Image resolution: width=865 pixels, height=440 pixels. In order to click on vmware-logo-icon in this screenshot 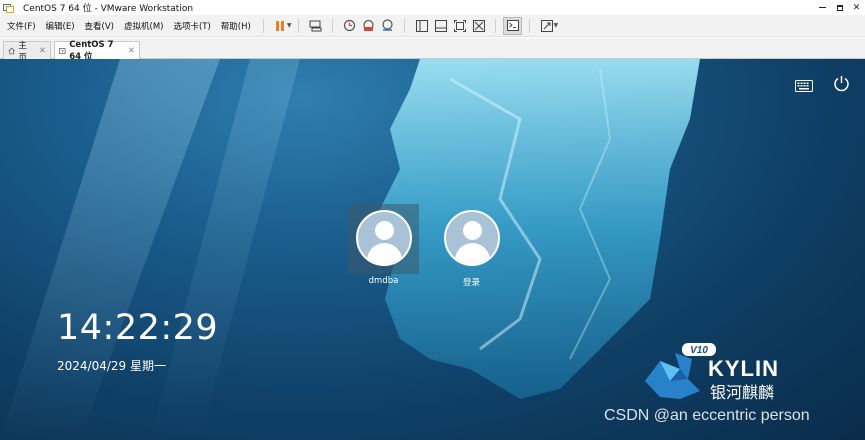, I will do `click(8, 8)`.